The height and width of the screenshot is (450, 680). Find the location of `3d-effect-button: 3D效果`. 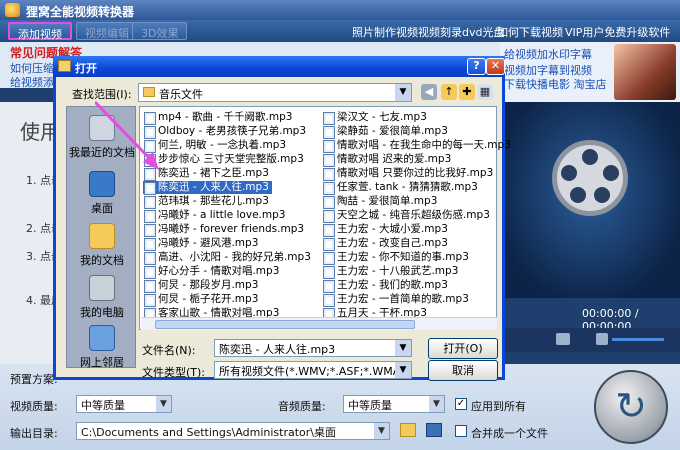

3d-effect-button: 3D效果 is located at coordinates (160, 31).